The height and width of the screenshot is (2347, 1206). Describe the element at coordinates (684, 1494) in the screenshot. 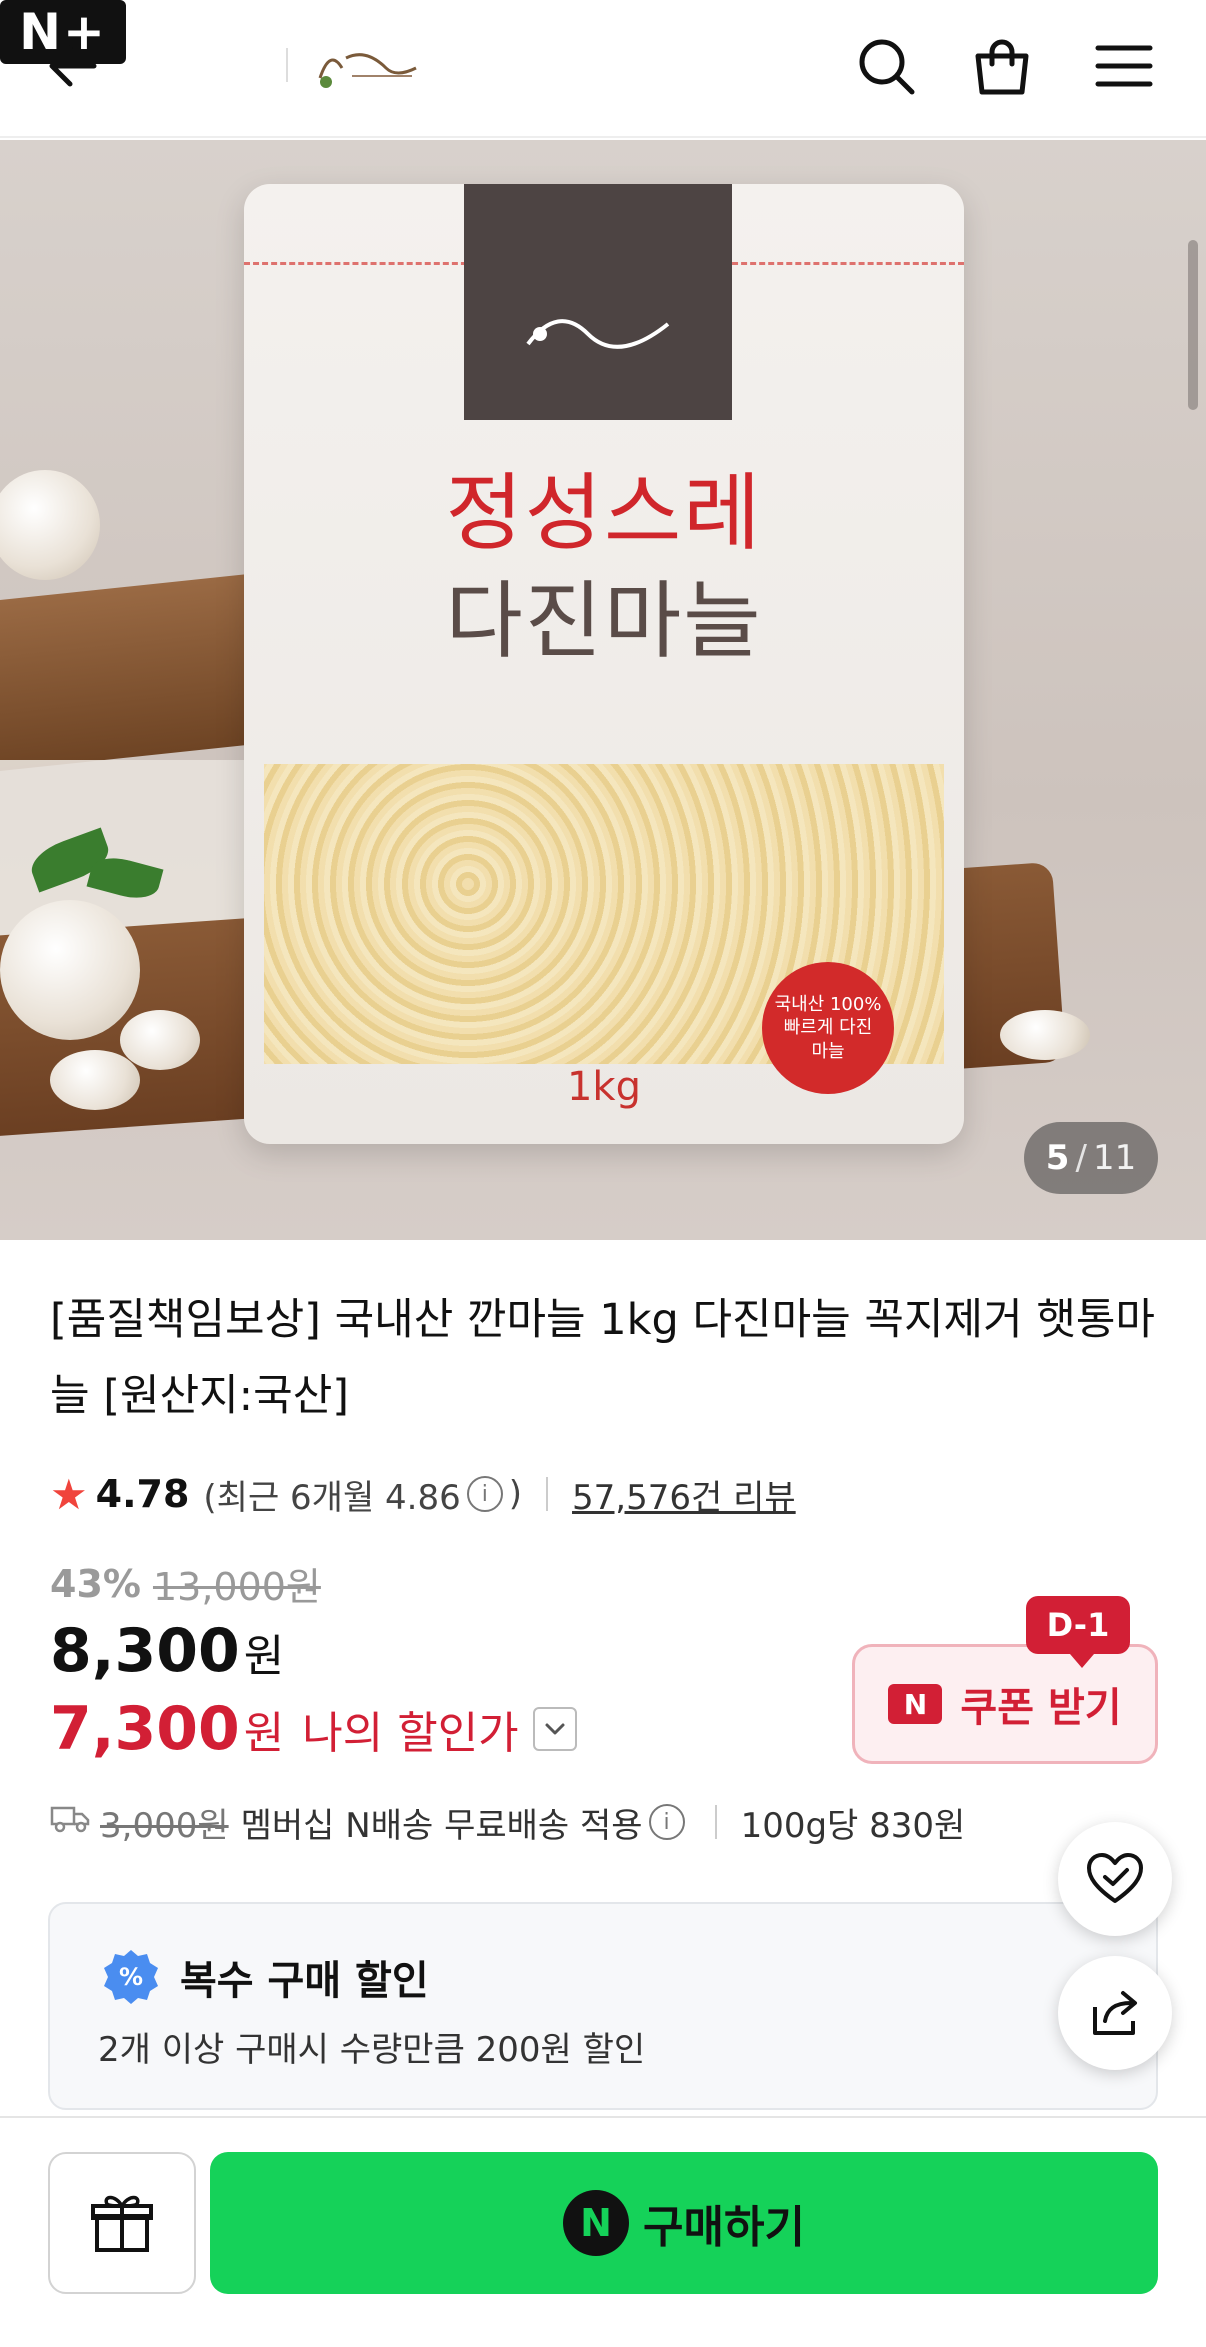

I see `review-count-link: 57,576건 리뷰` at that location.